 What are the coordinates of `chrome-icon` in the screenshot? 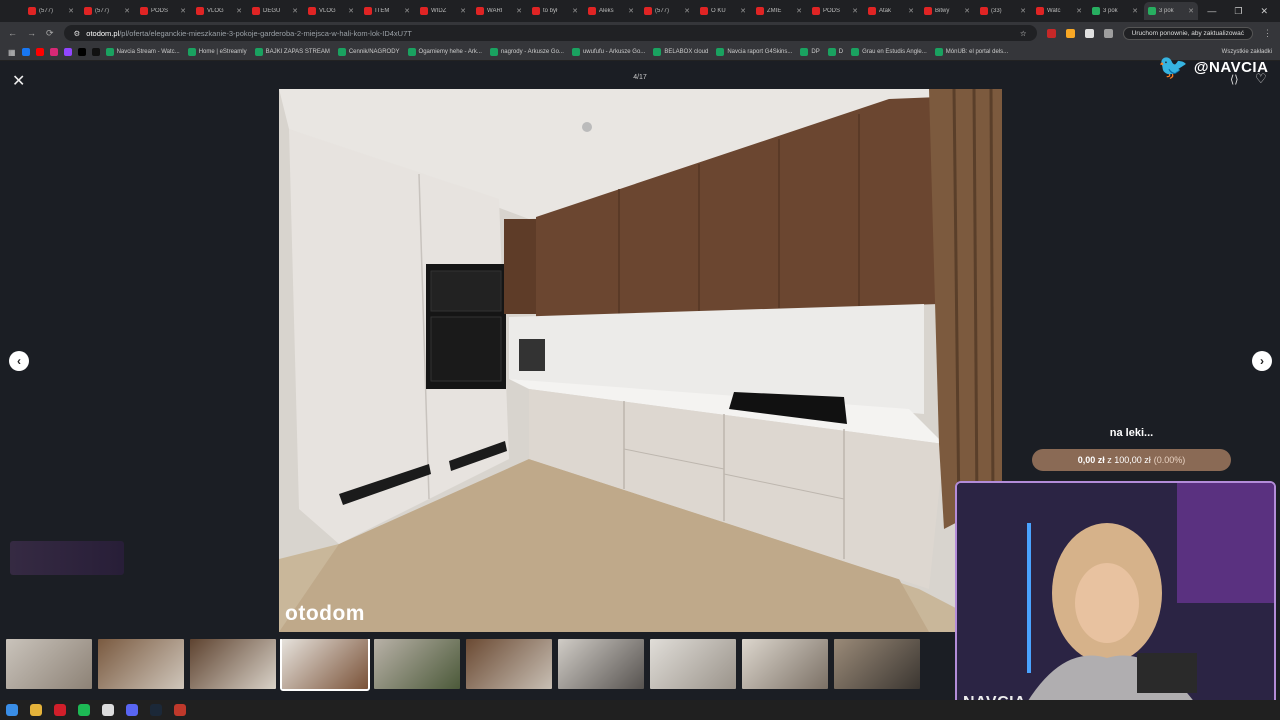 It's located at (108, 710).